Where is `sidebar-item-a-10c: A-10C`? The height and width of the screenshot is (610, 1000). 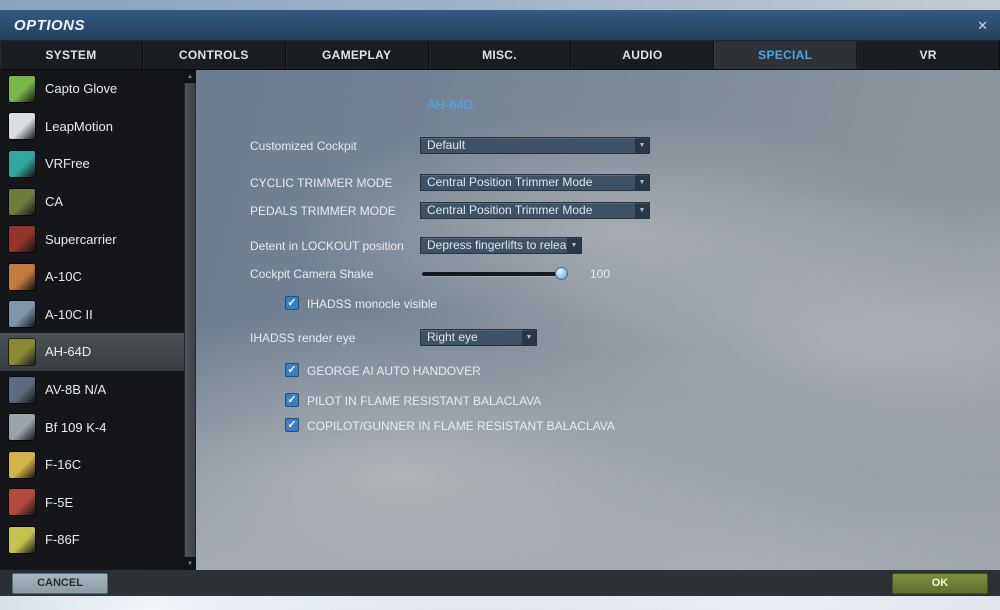 sidebar-item-a-10c: A-10C is located at coordinates (92, 277).